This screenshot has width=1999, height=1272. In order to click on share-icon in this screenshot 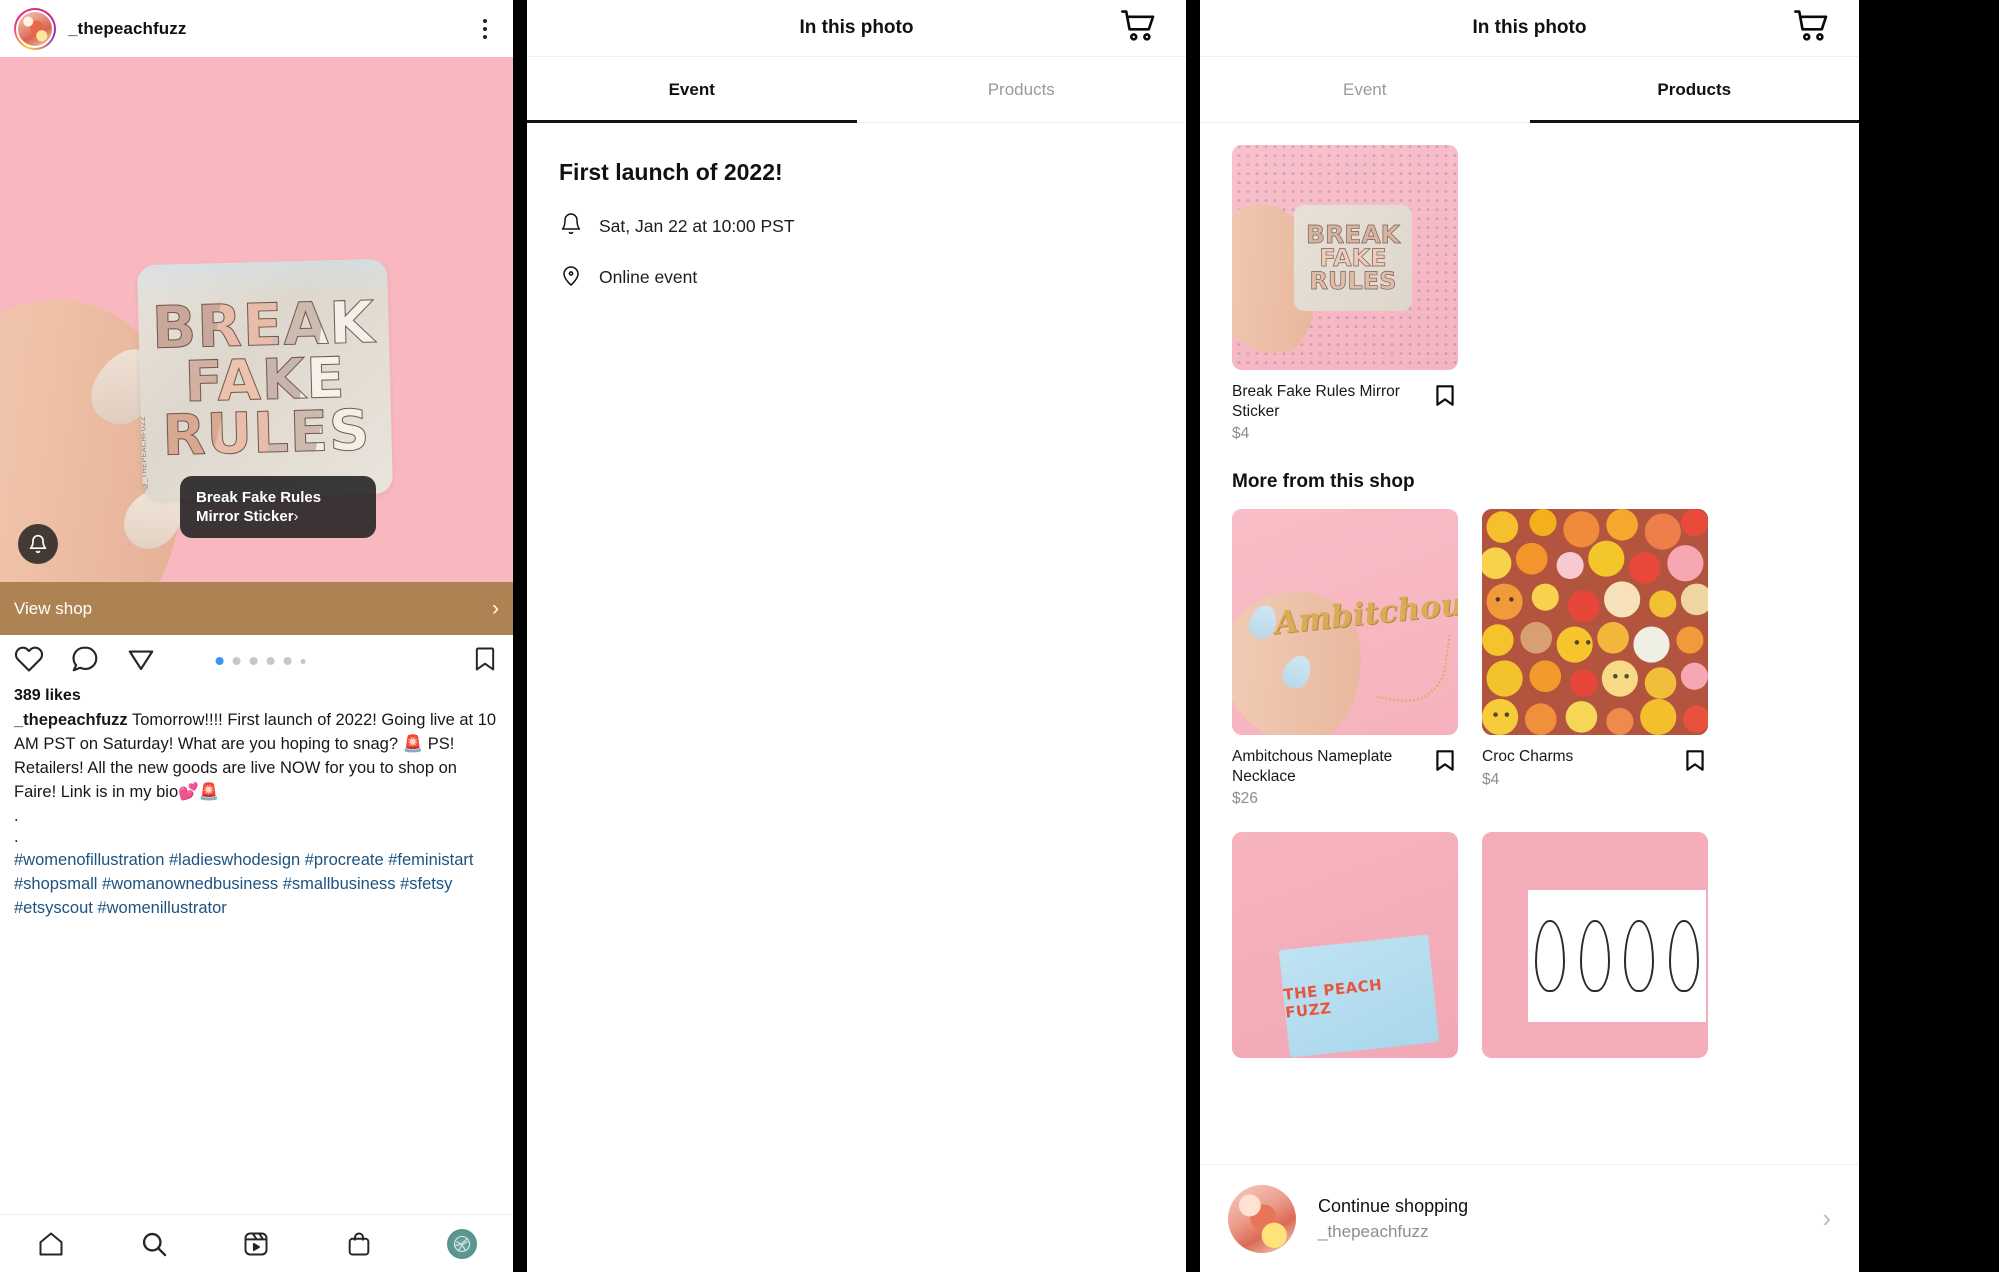, I will do `click(141, 661)`.